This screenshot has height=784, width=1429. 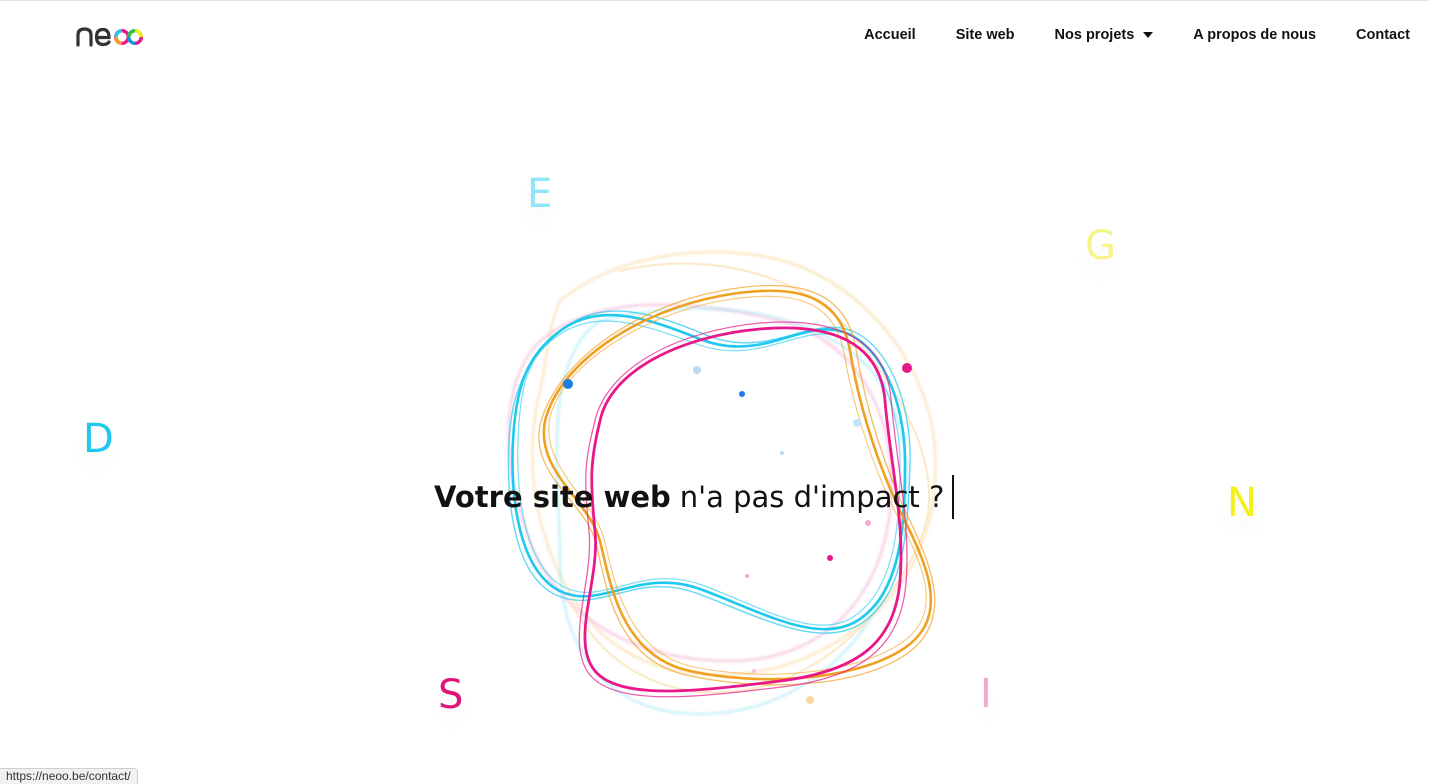 I want to click on letter-s-char: S, so click(x=451, y=695).